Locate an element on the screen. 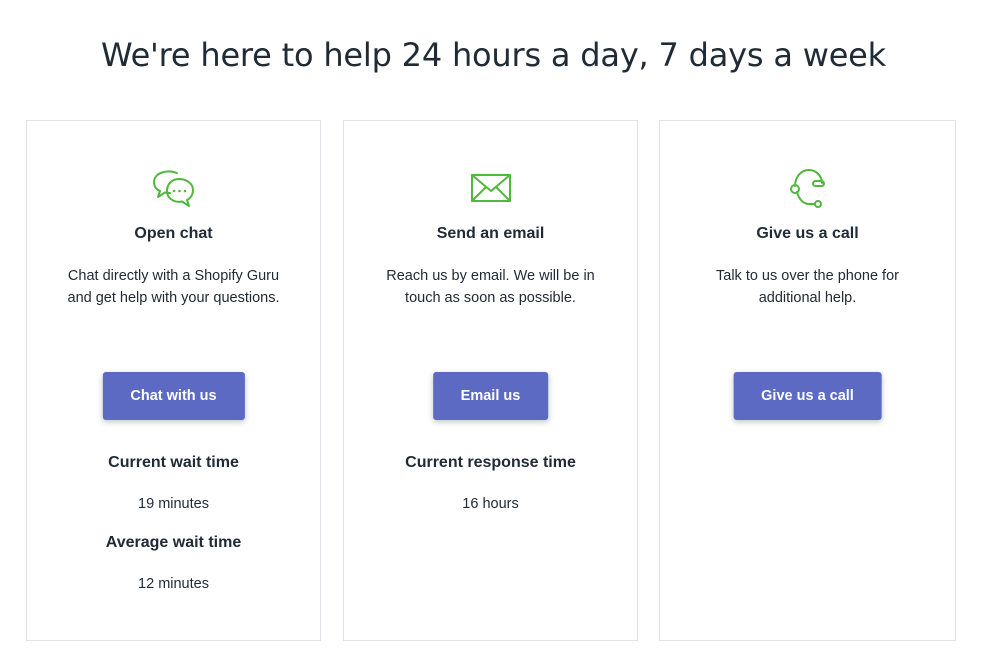 The width and height of the screenshot is (987, 663). headset-icon is located at coordinates (808, 188).